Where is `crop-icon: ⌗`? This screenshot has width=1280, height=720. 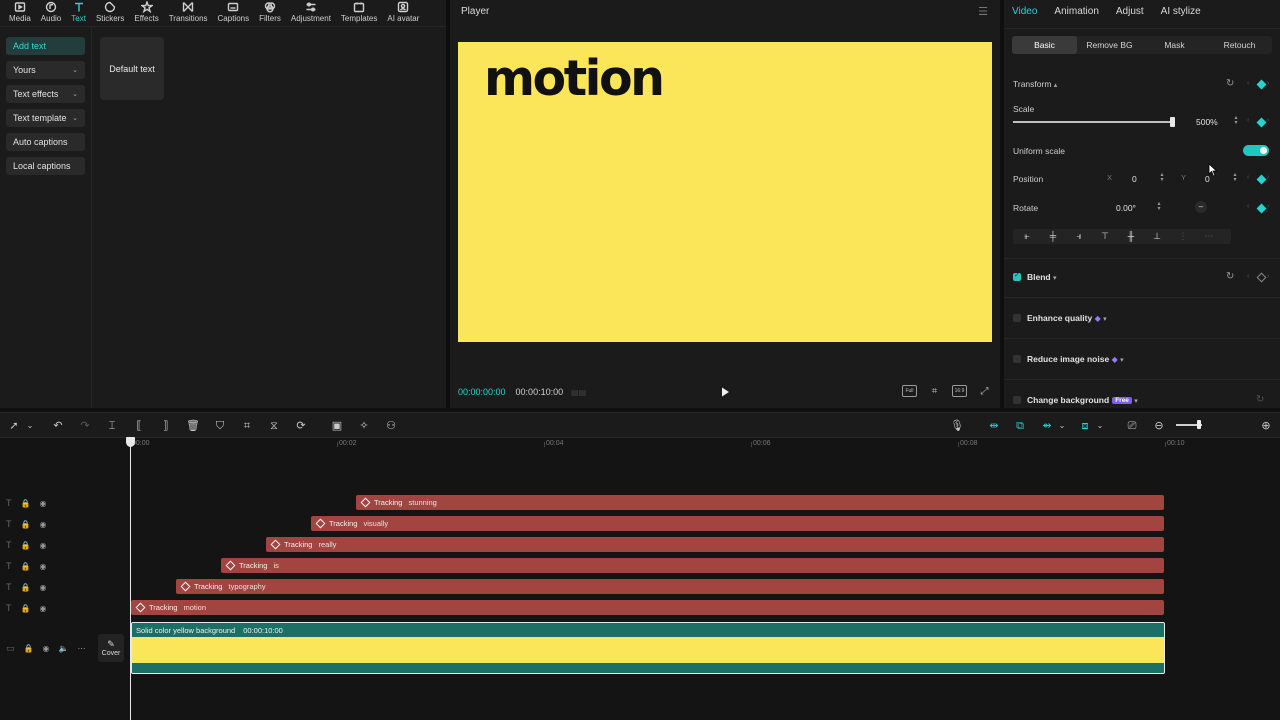 crop-icon: ⌗ is located at coordinates (247, 426).